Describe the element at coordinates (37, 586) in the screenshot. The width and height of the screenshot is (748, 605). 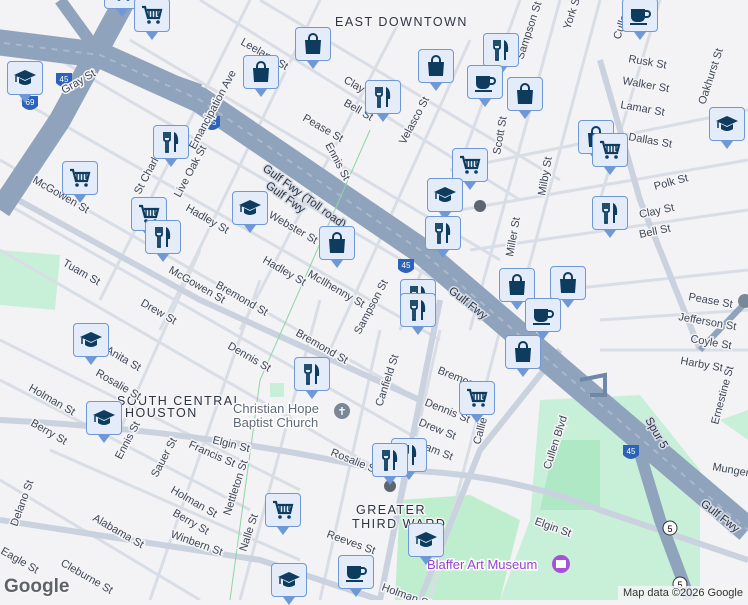
I see `google-logo: Google` at that location.